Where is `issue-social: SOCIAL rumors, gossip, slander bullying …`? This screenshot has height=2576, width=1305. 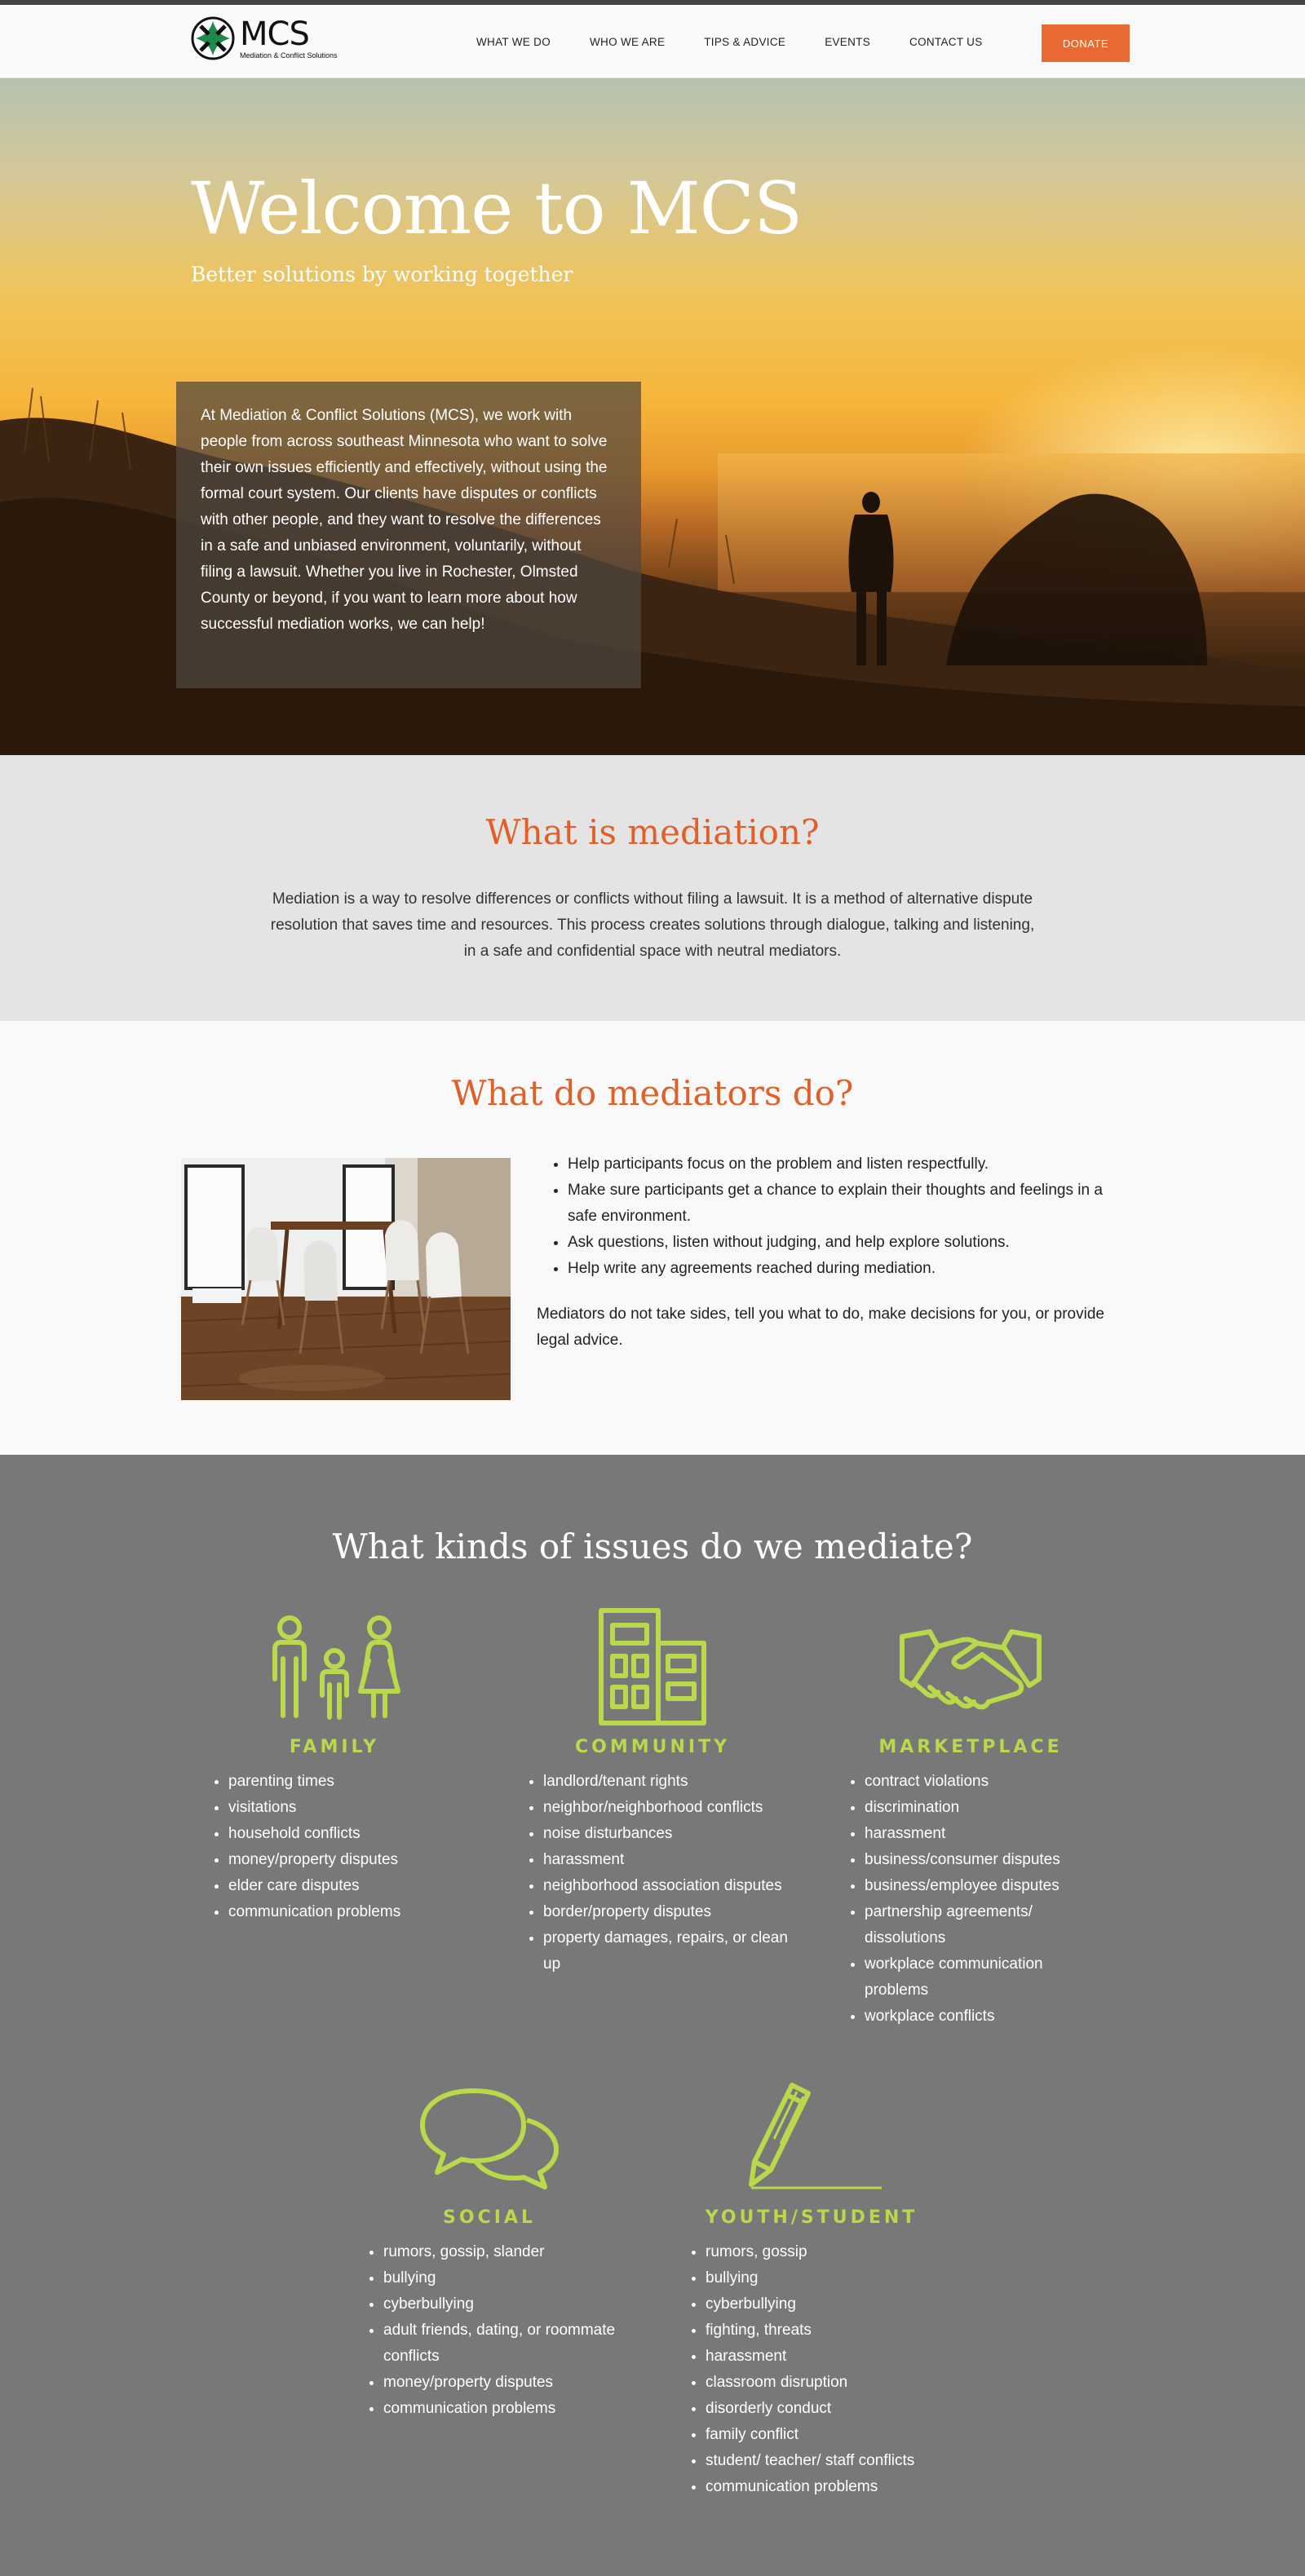
issue-social: SOCIAL rumors, gossip, slander bullying … is located at coordinates (489, 2247).